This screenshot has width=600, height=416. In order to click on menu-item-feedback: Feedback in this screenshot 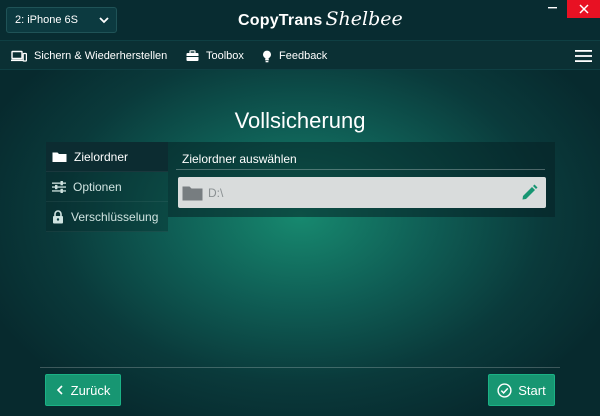, I will do `click(294, 56)`.